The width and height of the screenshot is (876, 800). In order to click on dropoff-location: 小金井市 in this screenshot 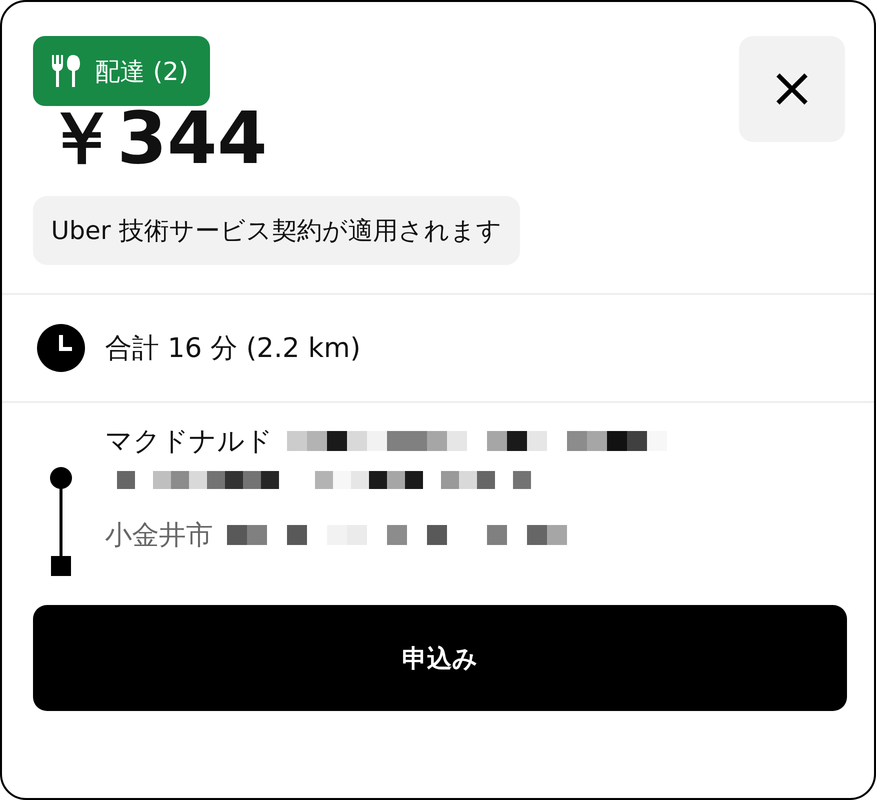, I will do `click(159, 536)`.